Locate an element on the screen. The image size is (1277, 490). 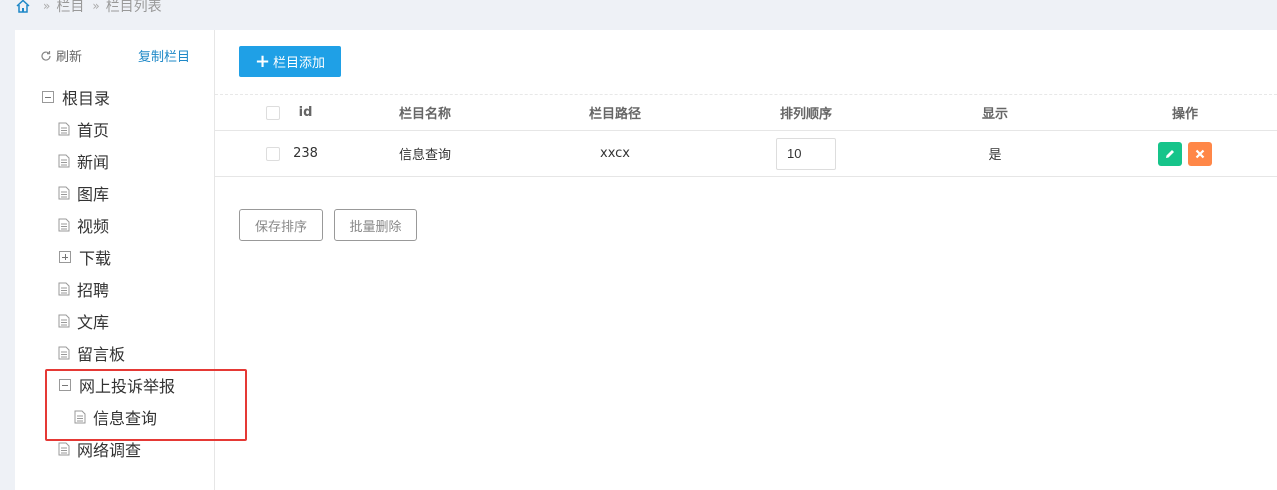
add-column-label: 栏目添加 is located at coordinates (299, 63).